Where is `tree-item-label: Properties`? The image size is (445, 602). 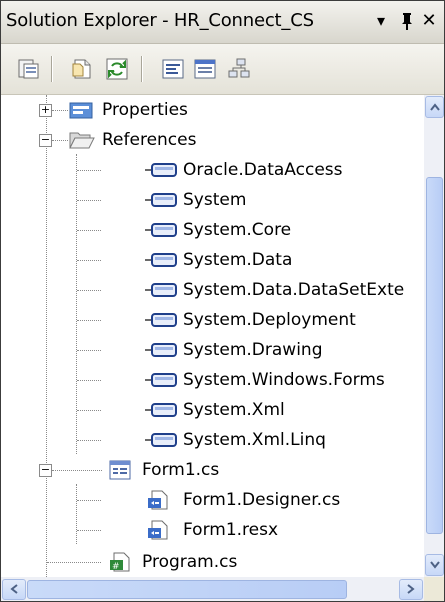
tree-item-label: Properties is located at coordinates (145, 110).